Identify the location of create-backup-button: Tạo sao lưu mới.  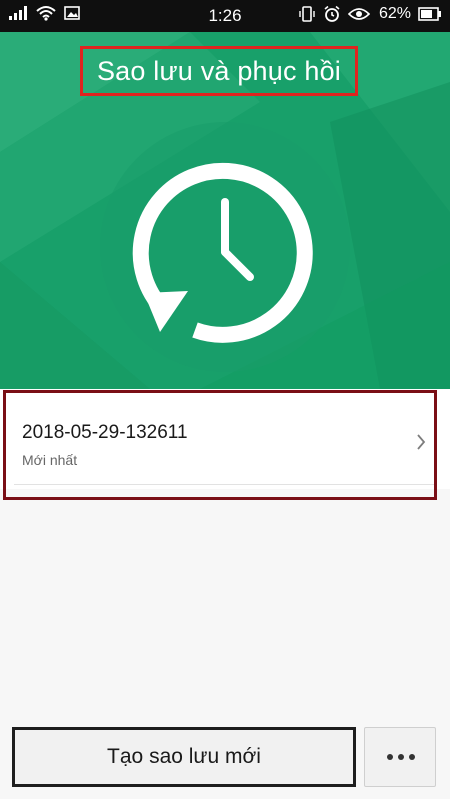
(184, 757).